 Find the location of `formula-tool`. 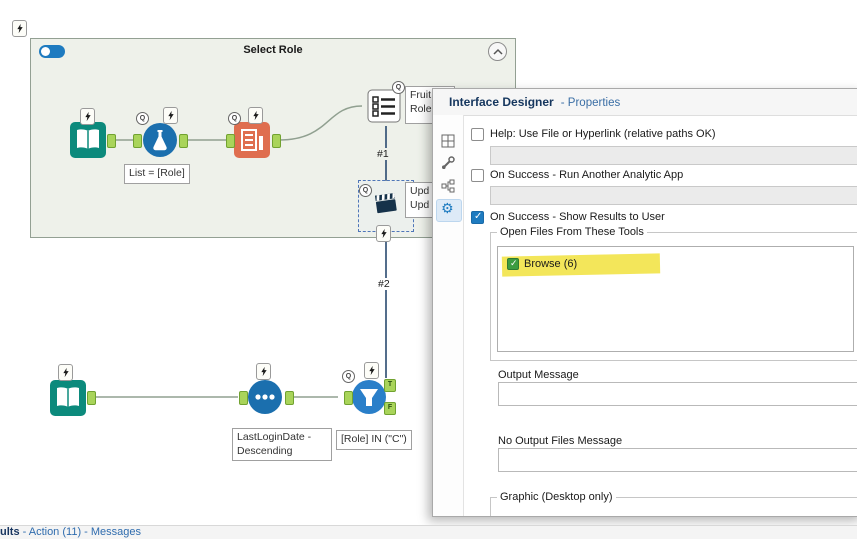

formula-tool is located at coordinates (160, 141).